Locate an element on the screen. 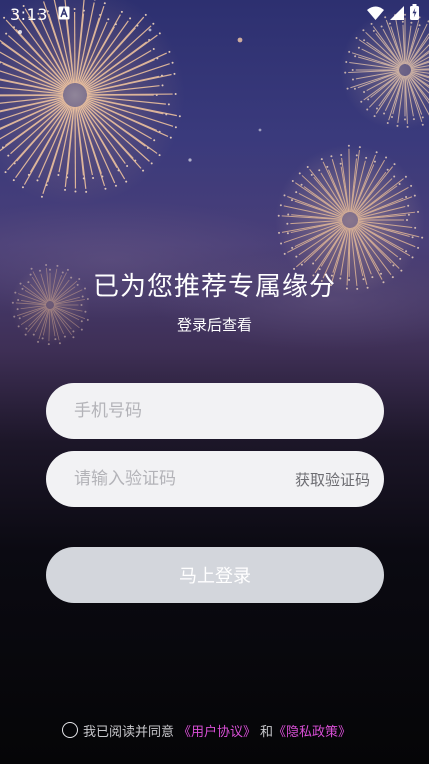 The image size is (429, 764). wifi-icon is located at coordinates (375, 14).